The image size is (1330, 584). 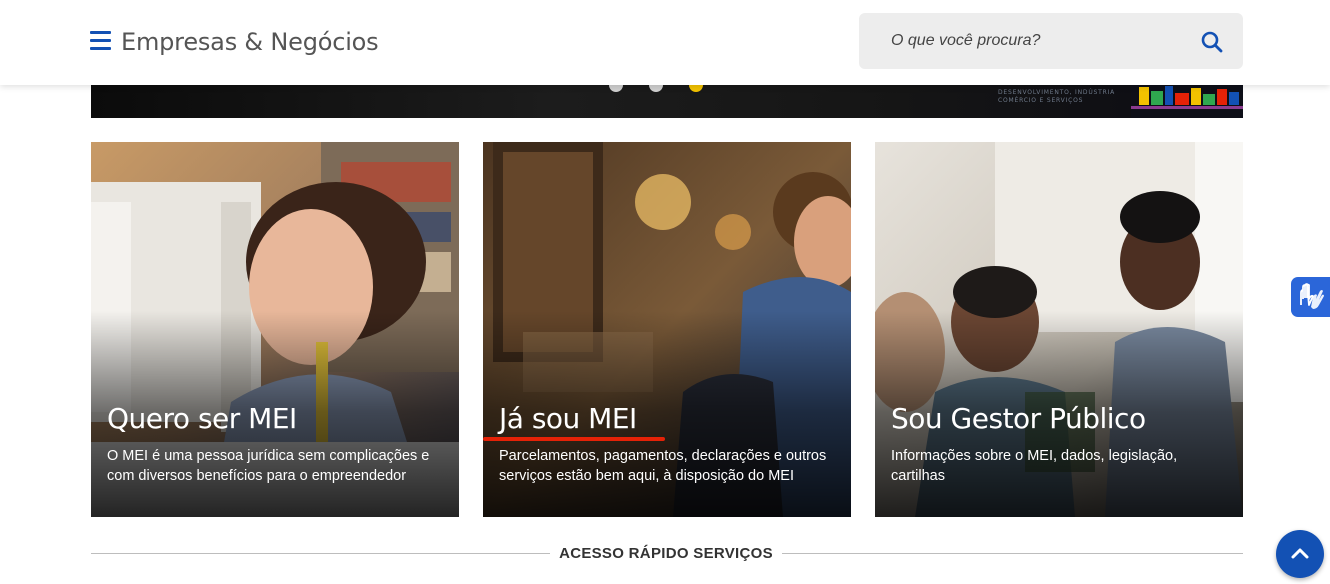 What do you see at coordinates (574, 439) in the screenshot?
I see `selected-underline` at bounding box center [574, 439].